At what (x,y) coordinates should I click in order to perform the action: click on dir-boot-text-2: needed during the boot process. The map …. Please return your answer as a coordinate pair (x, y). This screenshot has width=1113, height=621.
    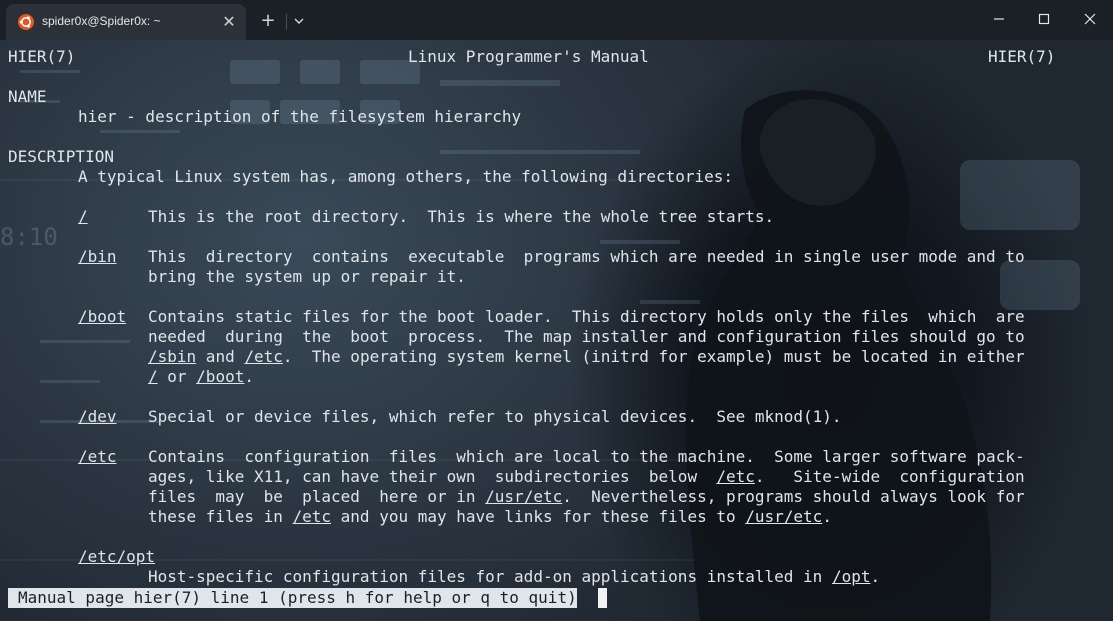
    Looking at the image, I should click on (586, 336).